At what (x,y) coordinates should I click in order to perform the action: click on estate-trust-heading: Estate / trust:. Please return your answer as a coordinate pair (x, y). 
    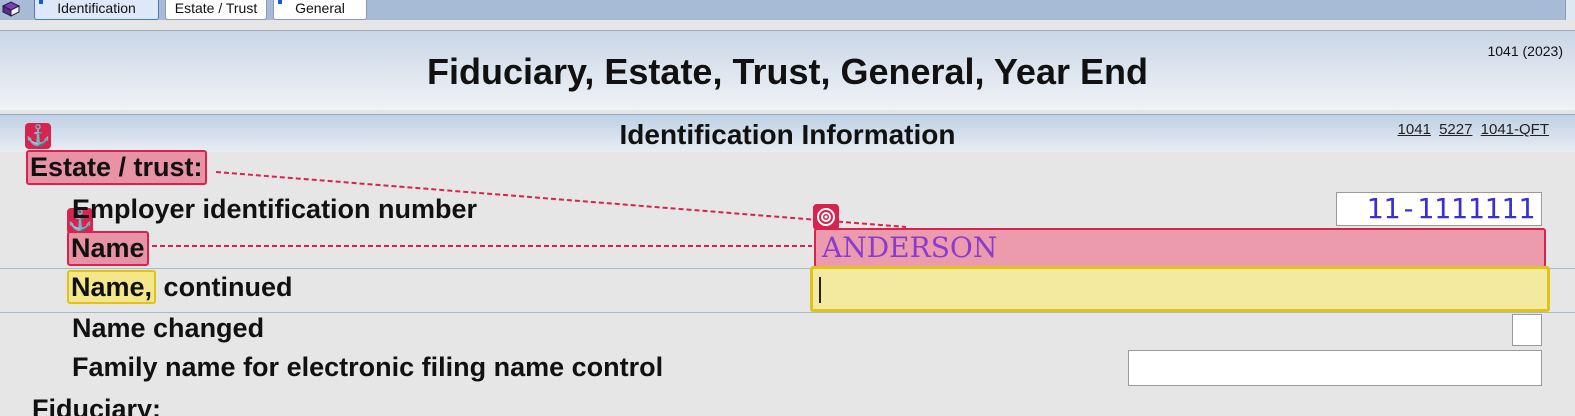
    Looking at the image, I should click on (116, 167).